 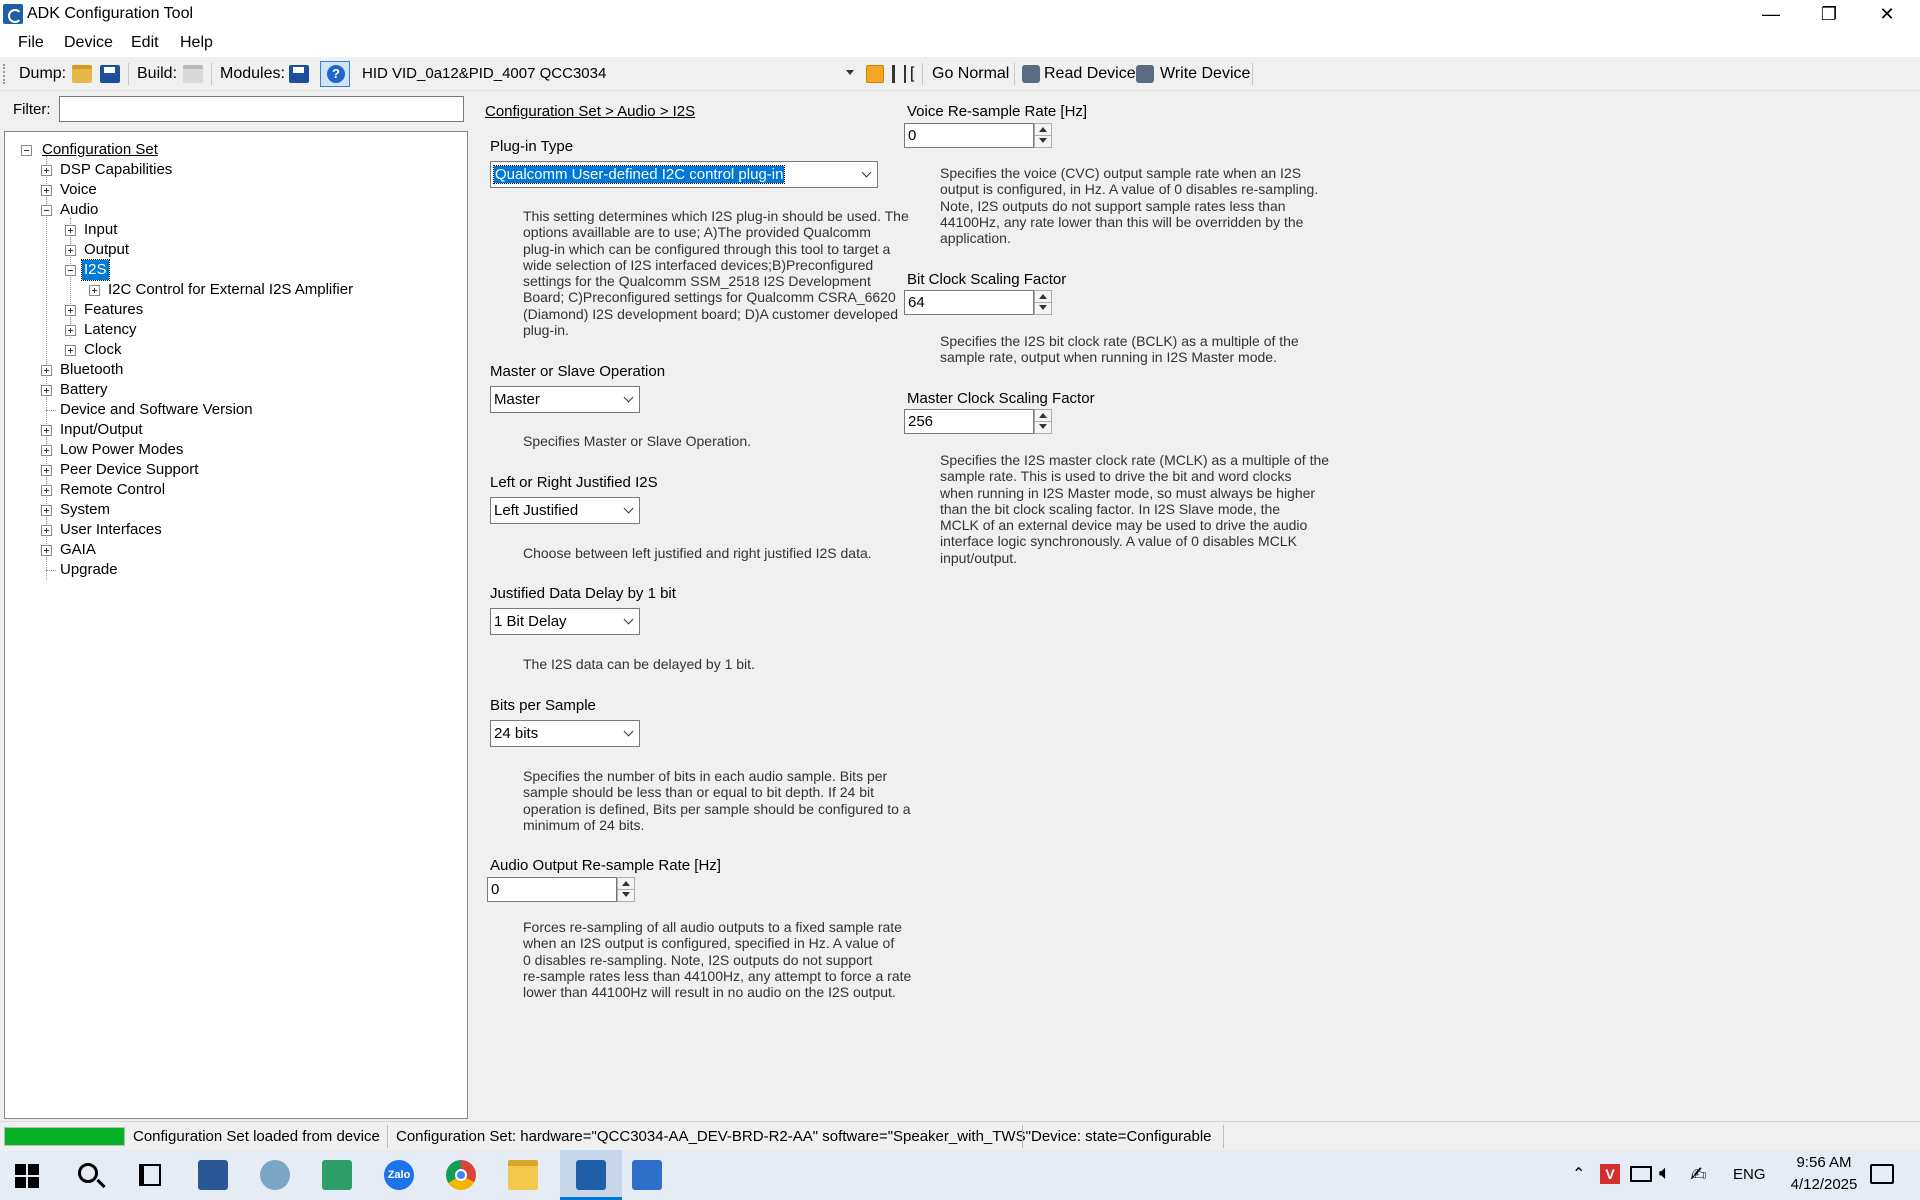 I want to click on orange-tool-icon, so click(x=875, y=74).